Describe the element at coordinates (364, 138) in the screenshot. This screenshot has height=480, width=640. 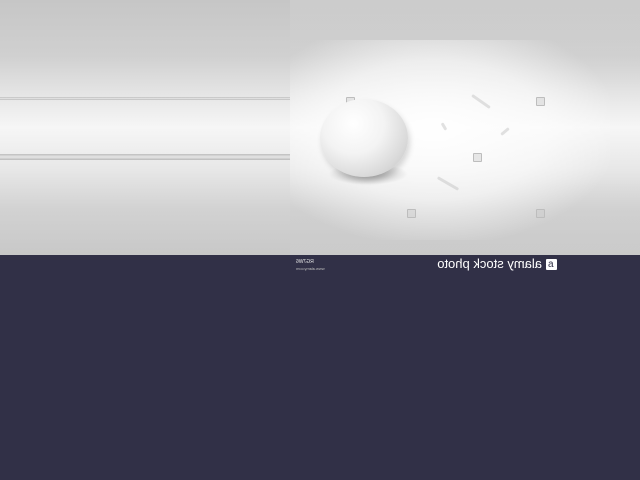
I see `egg` at that location.